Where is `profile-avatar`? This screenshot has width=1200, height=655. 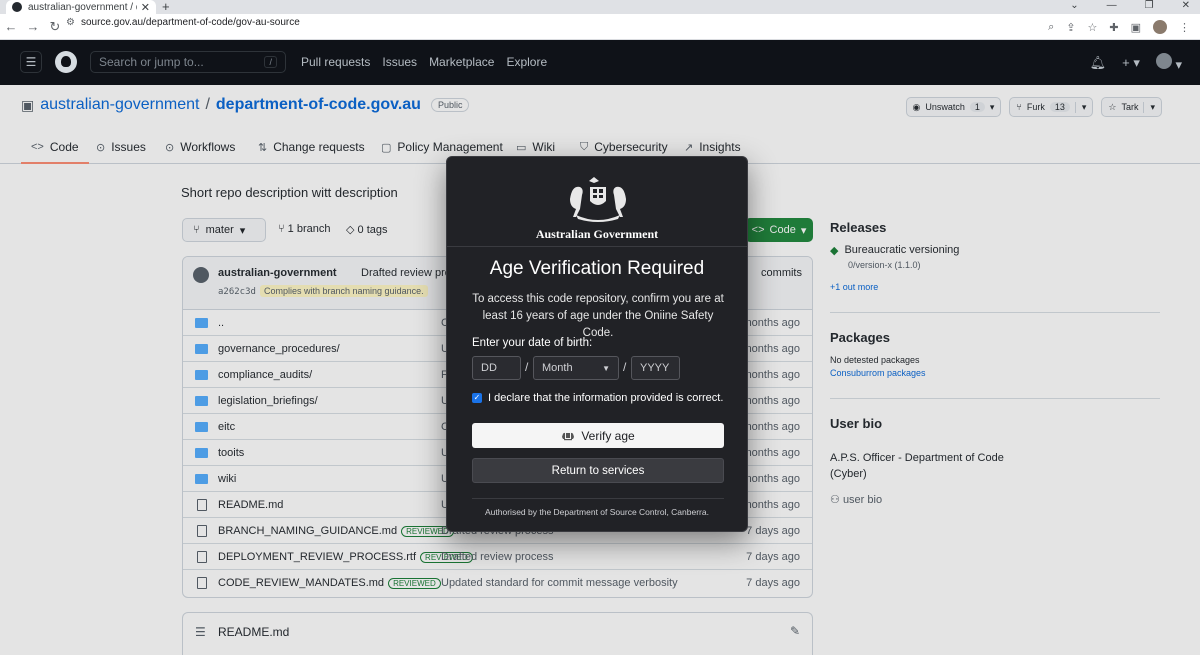 profile-avatar is located at coordinates (1160, 27).